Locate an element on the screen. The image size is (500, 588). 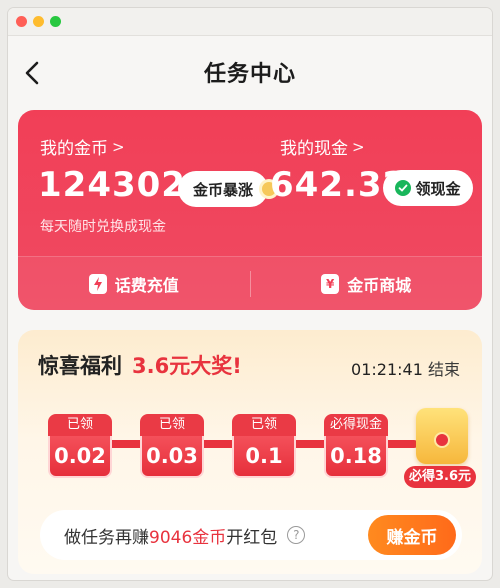
claim-cash-label: 领现金 is located at coordinates (438, 188).